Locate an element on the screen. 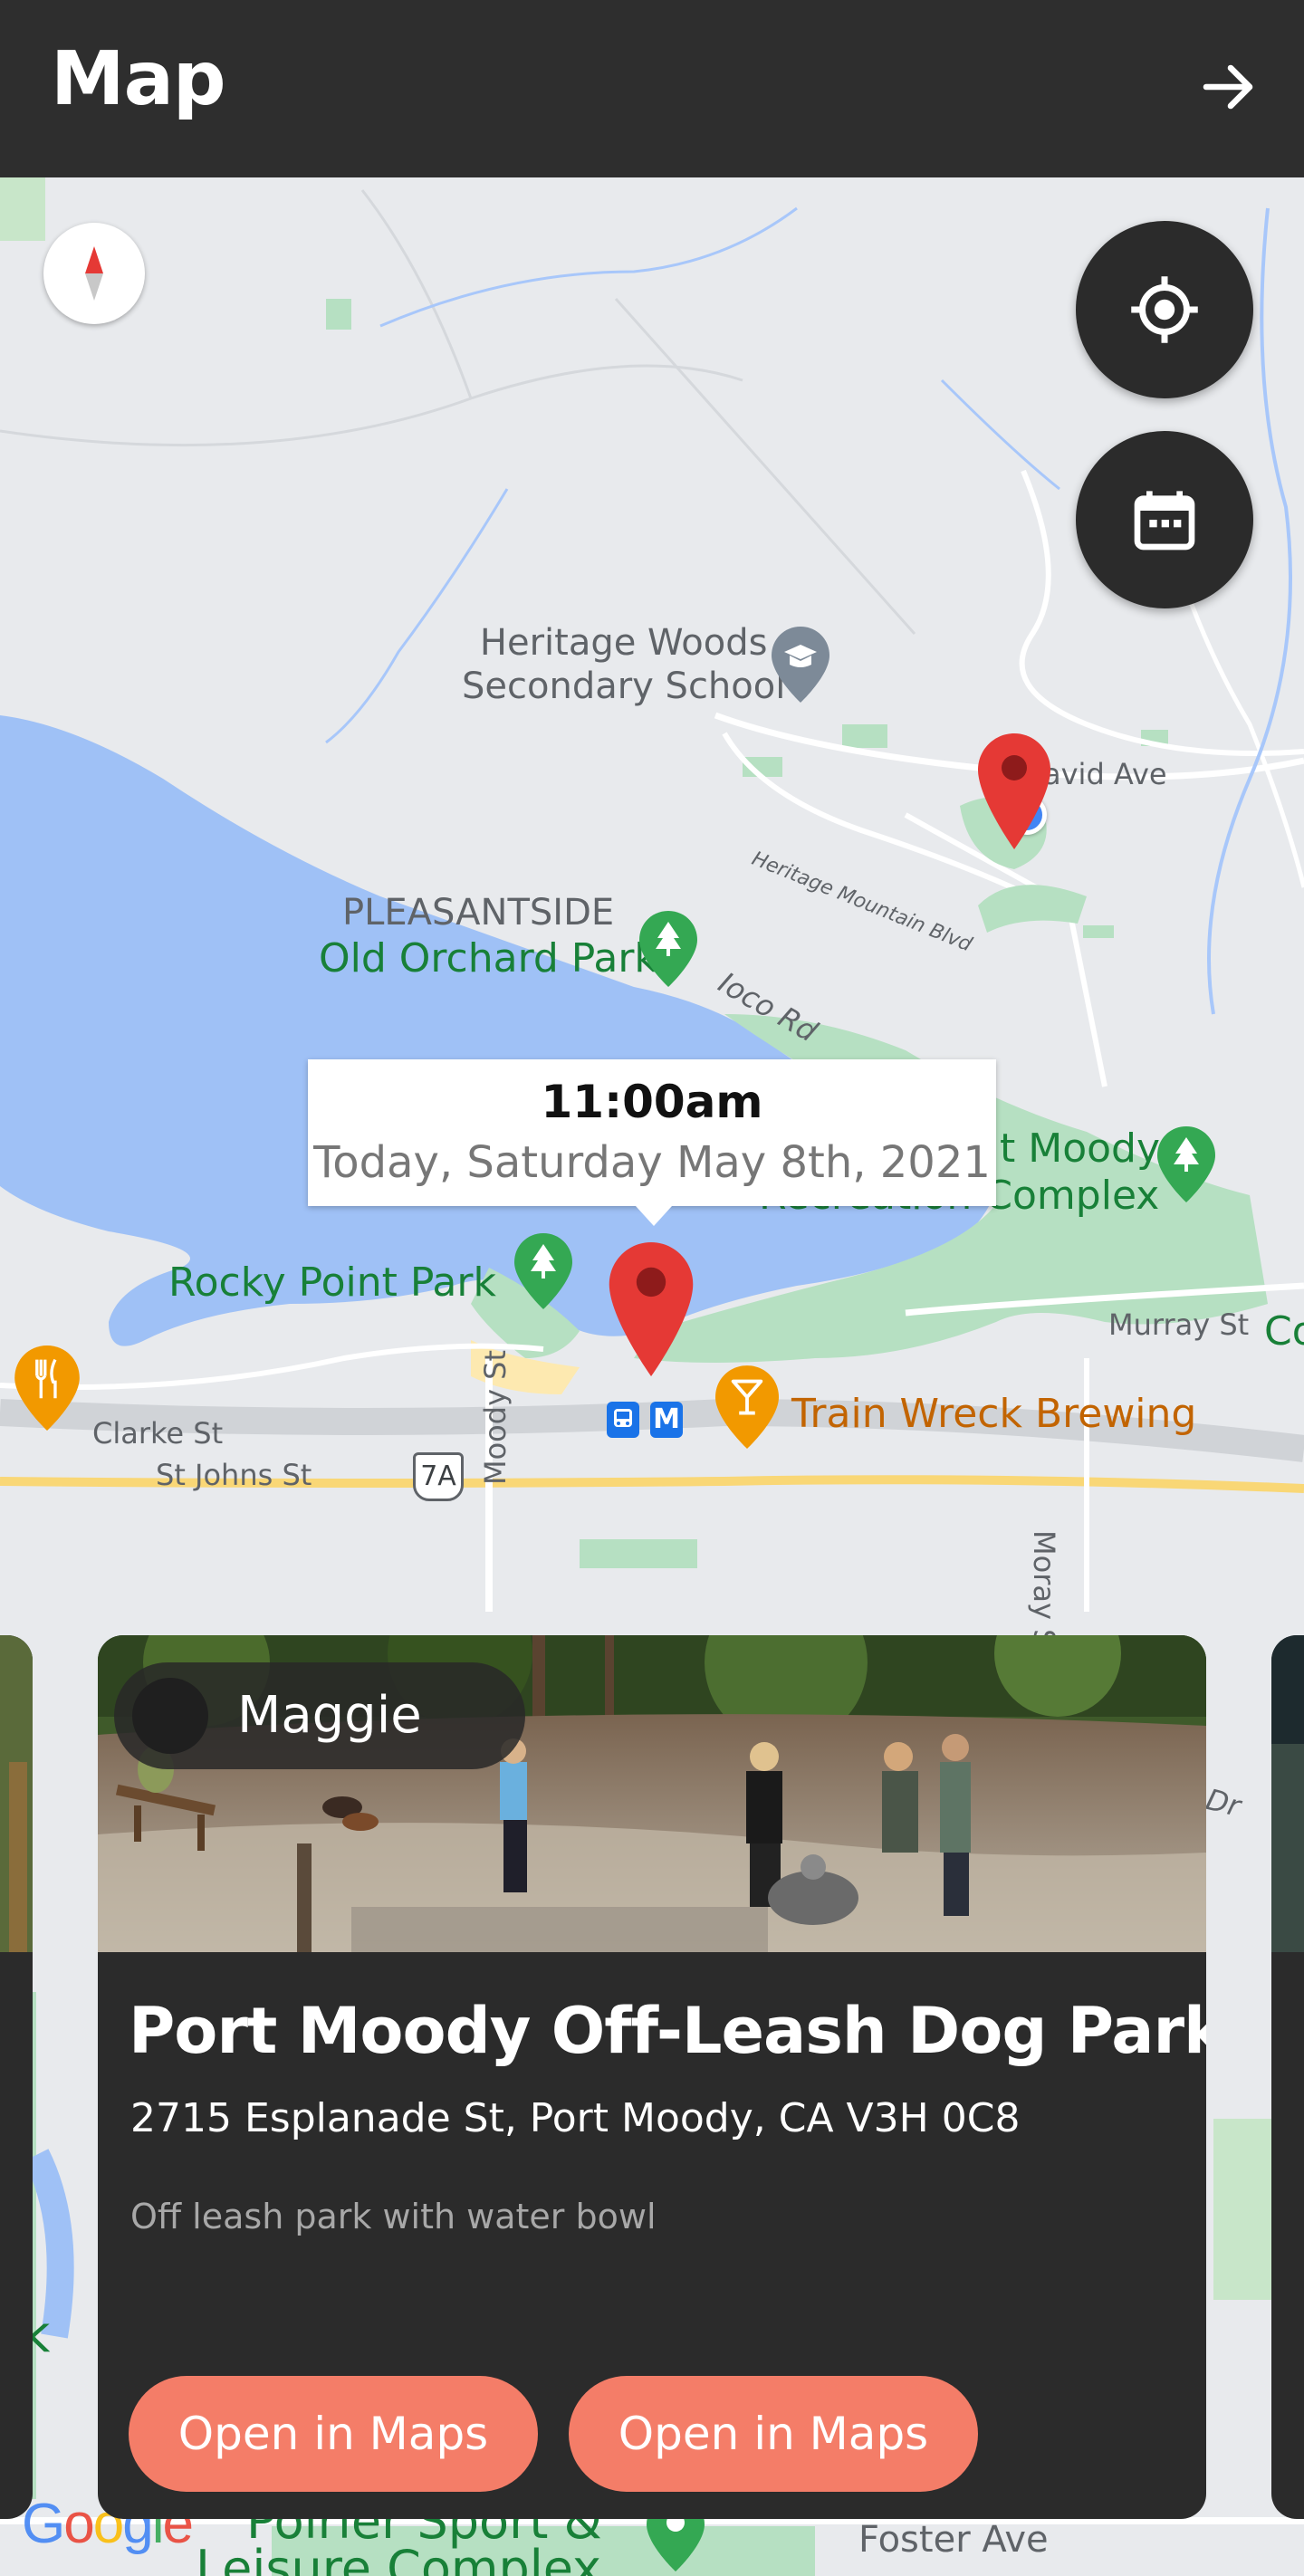 The image size is (1304, 2576). school-marker-icon is located at coordinates (801, 665).